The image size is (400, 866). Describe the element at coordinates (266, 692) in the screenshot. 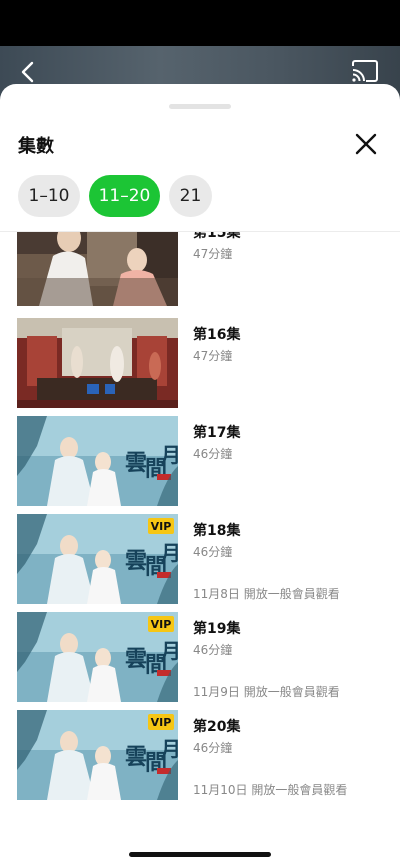

I see `episode-release-note: 11月9日 開放一般會員觀看` at that location.